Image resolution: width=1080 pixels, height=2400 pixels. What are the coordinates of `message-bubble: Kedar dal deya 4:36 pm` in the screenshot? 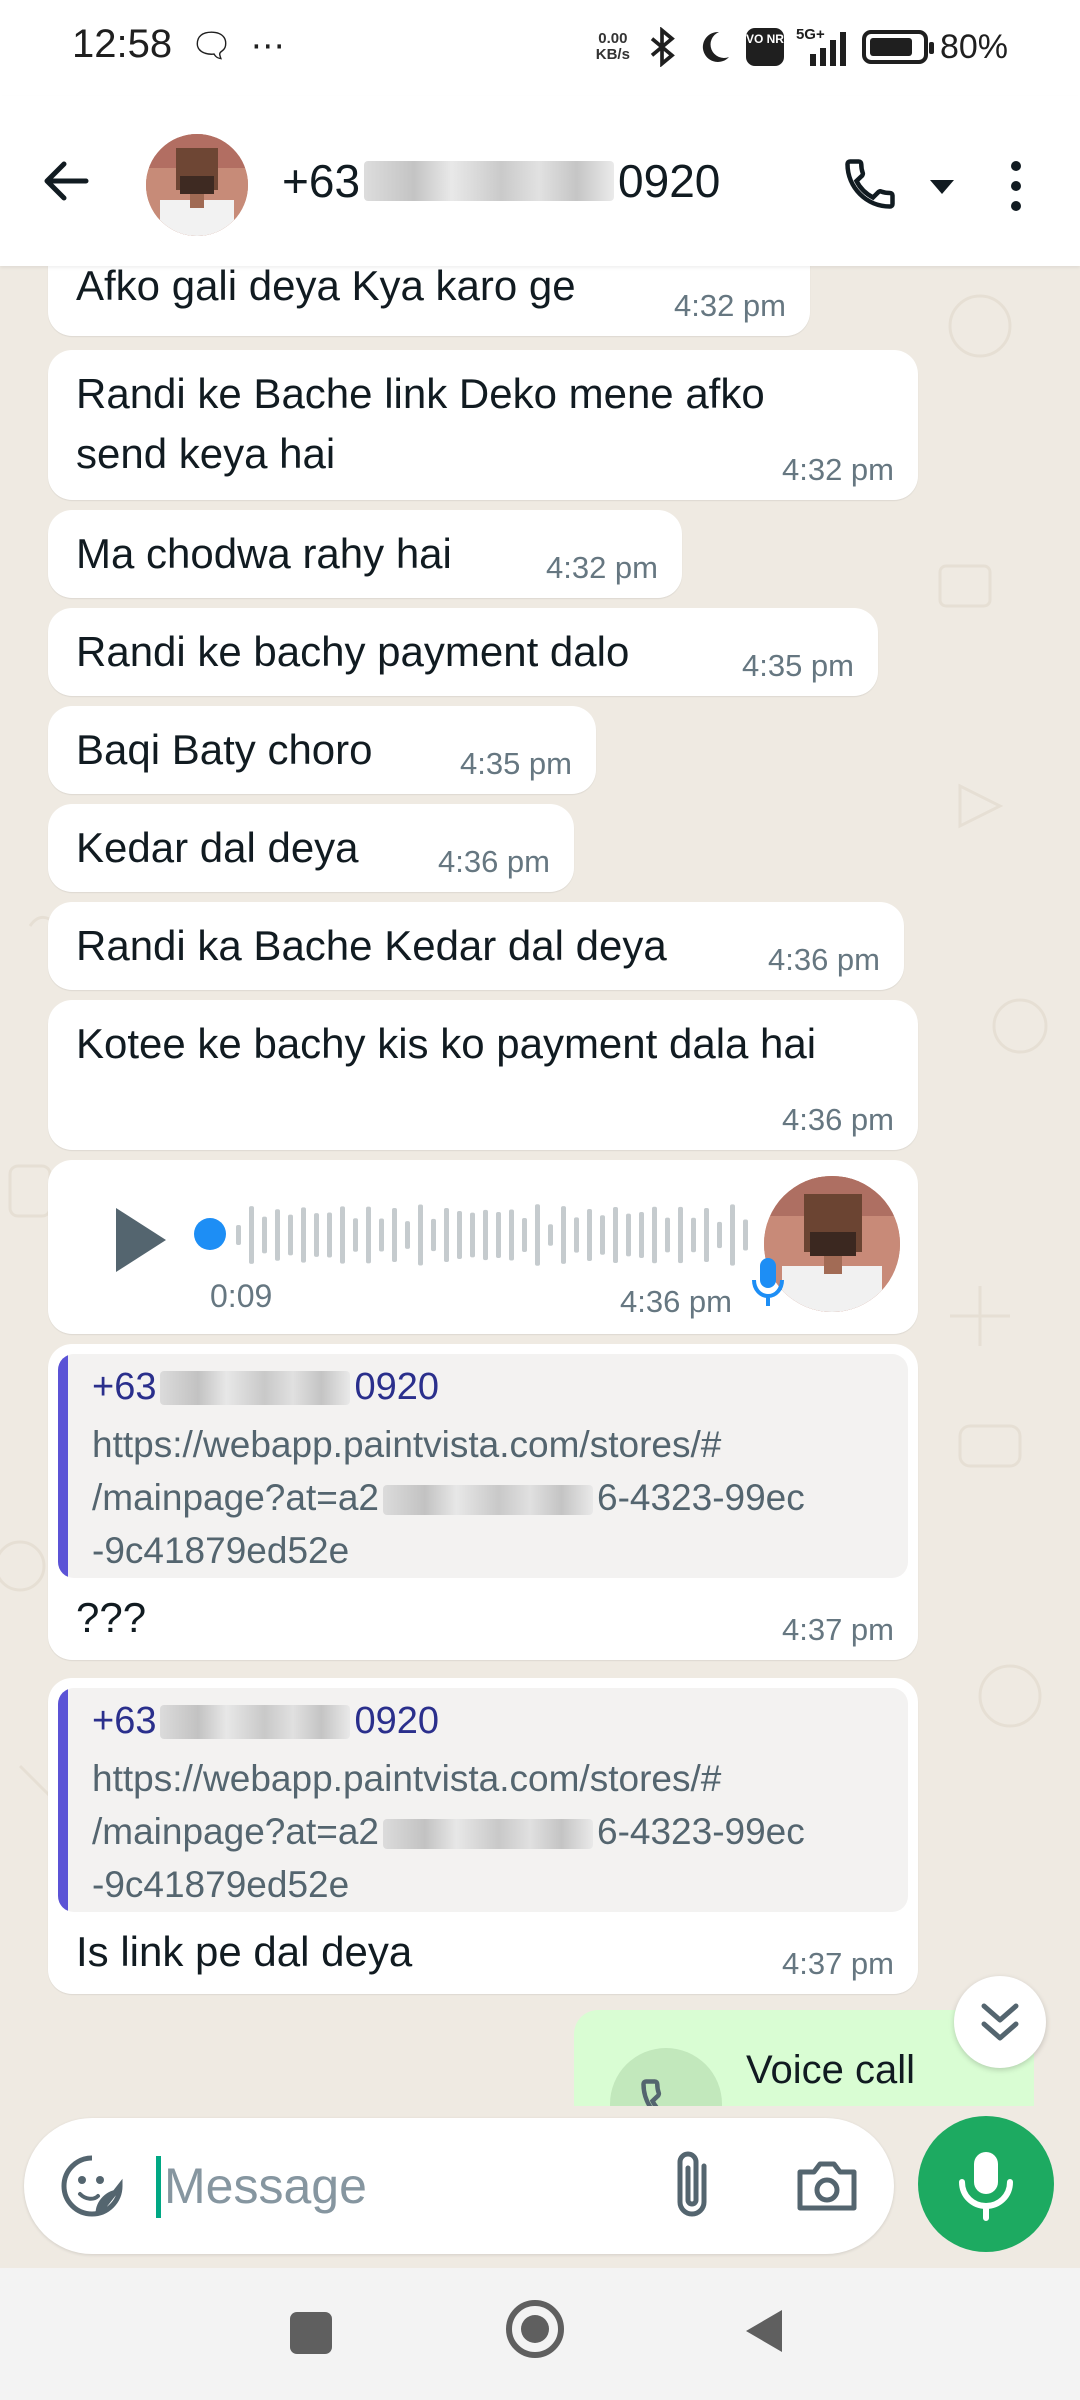 It's located at (311, 848).